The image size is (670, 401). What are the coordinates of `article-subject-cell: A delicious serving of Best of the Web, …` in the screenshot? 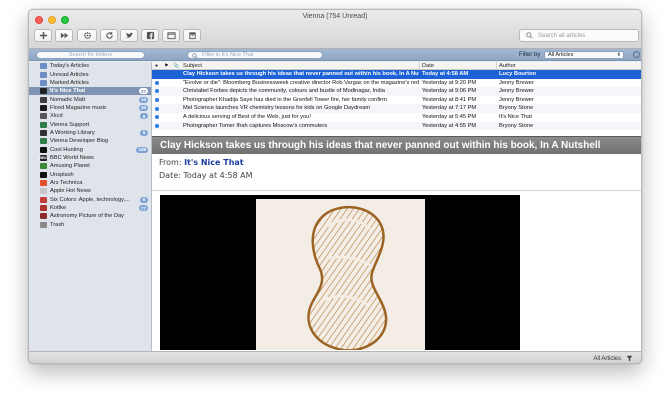 It's located at (247, 116).